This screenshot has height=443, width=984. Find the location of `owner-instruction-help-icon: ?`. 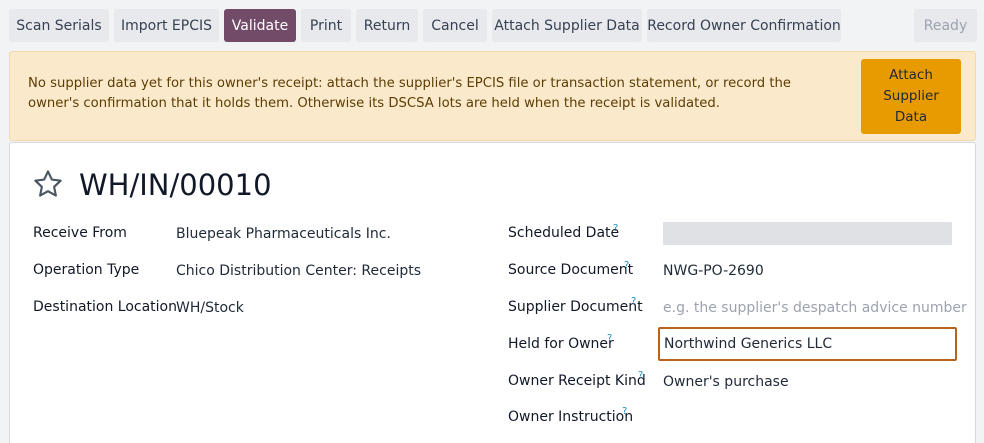

owner-instruction-help-icon: ? is located at coordinates (624, 412).